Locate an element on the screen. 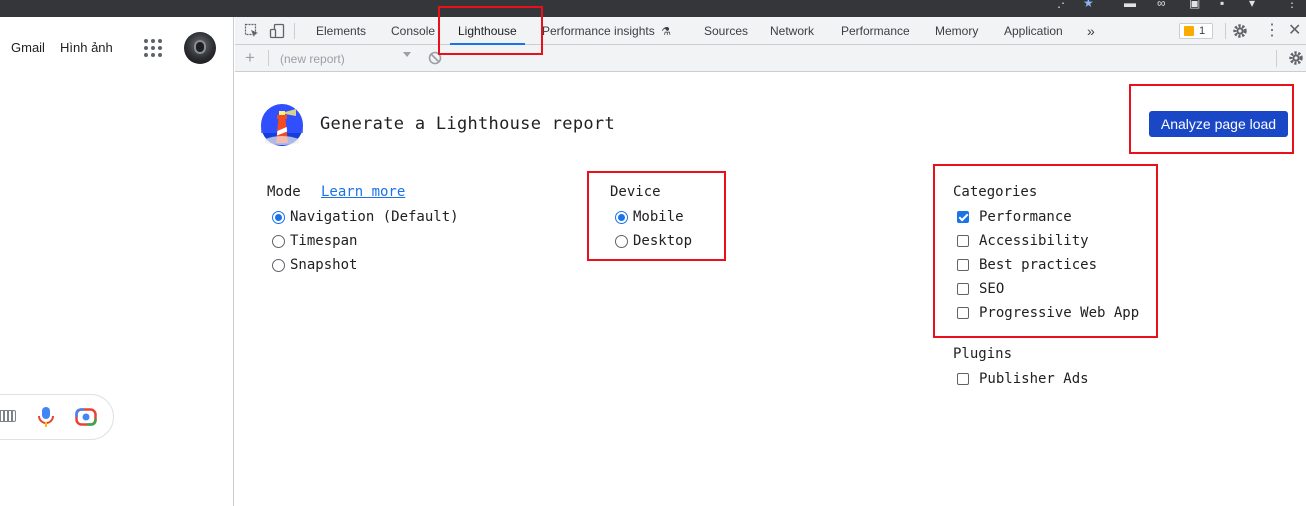 The width and height of the screenshot is (1306, 506). account-avatar is located at coordinates (200, 48).